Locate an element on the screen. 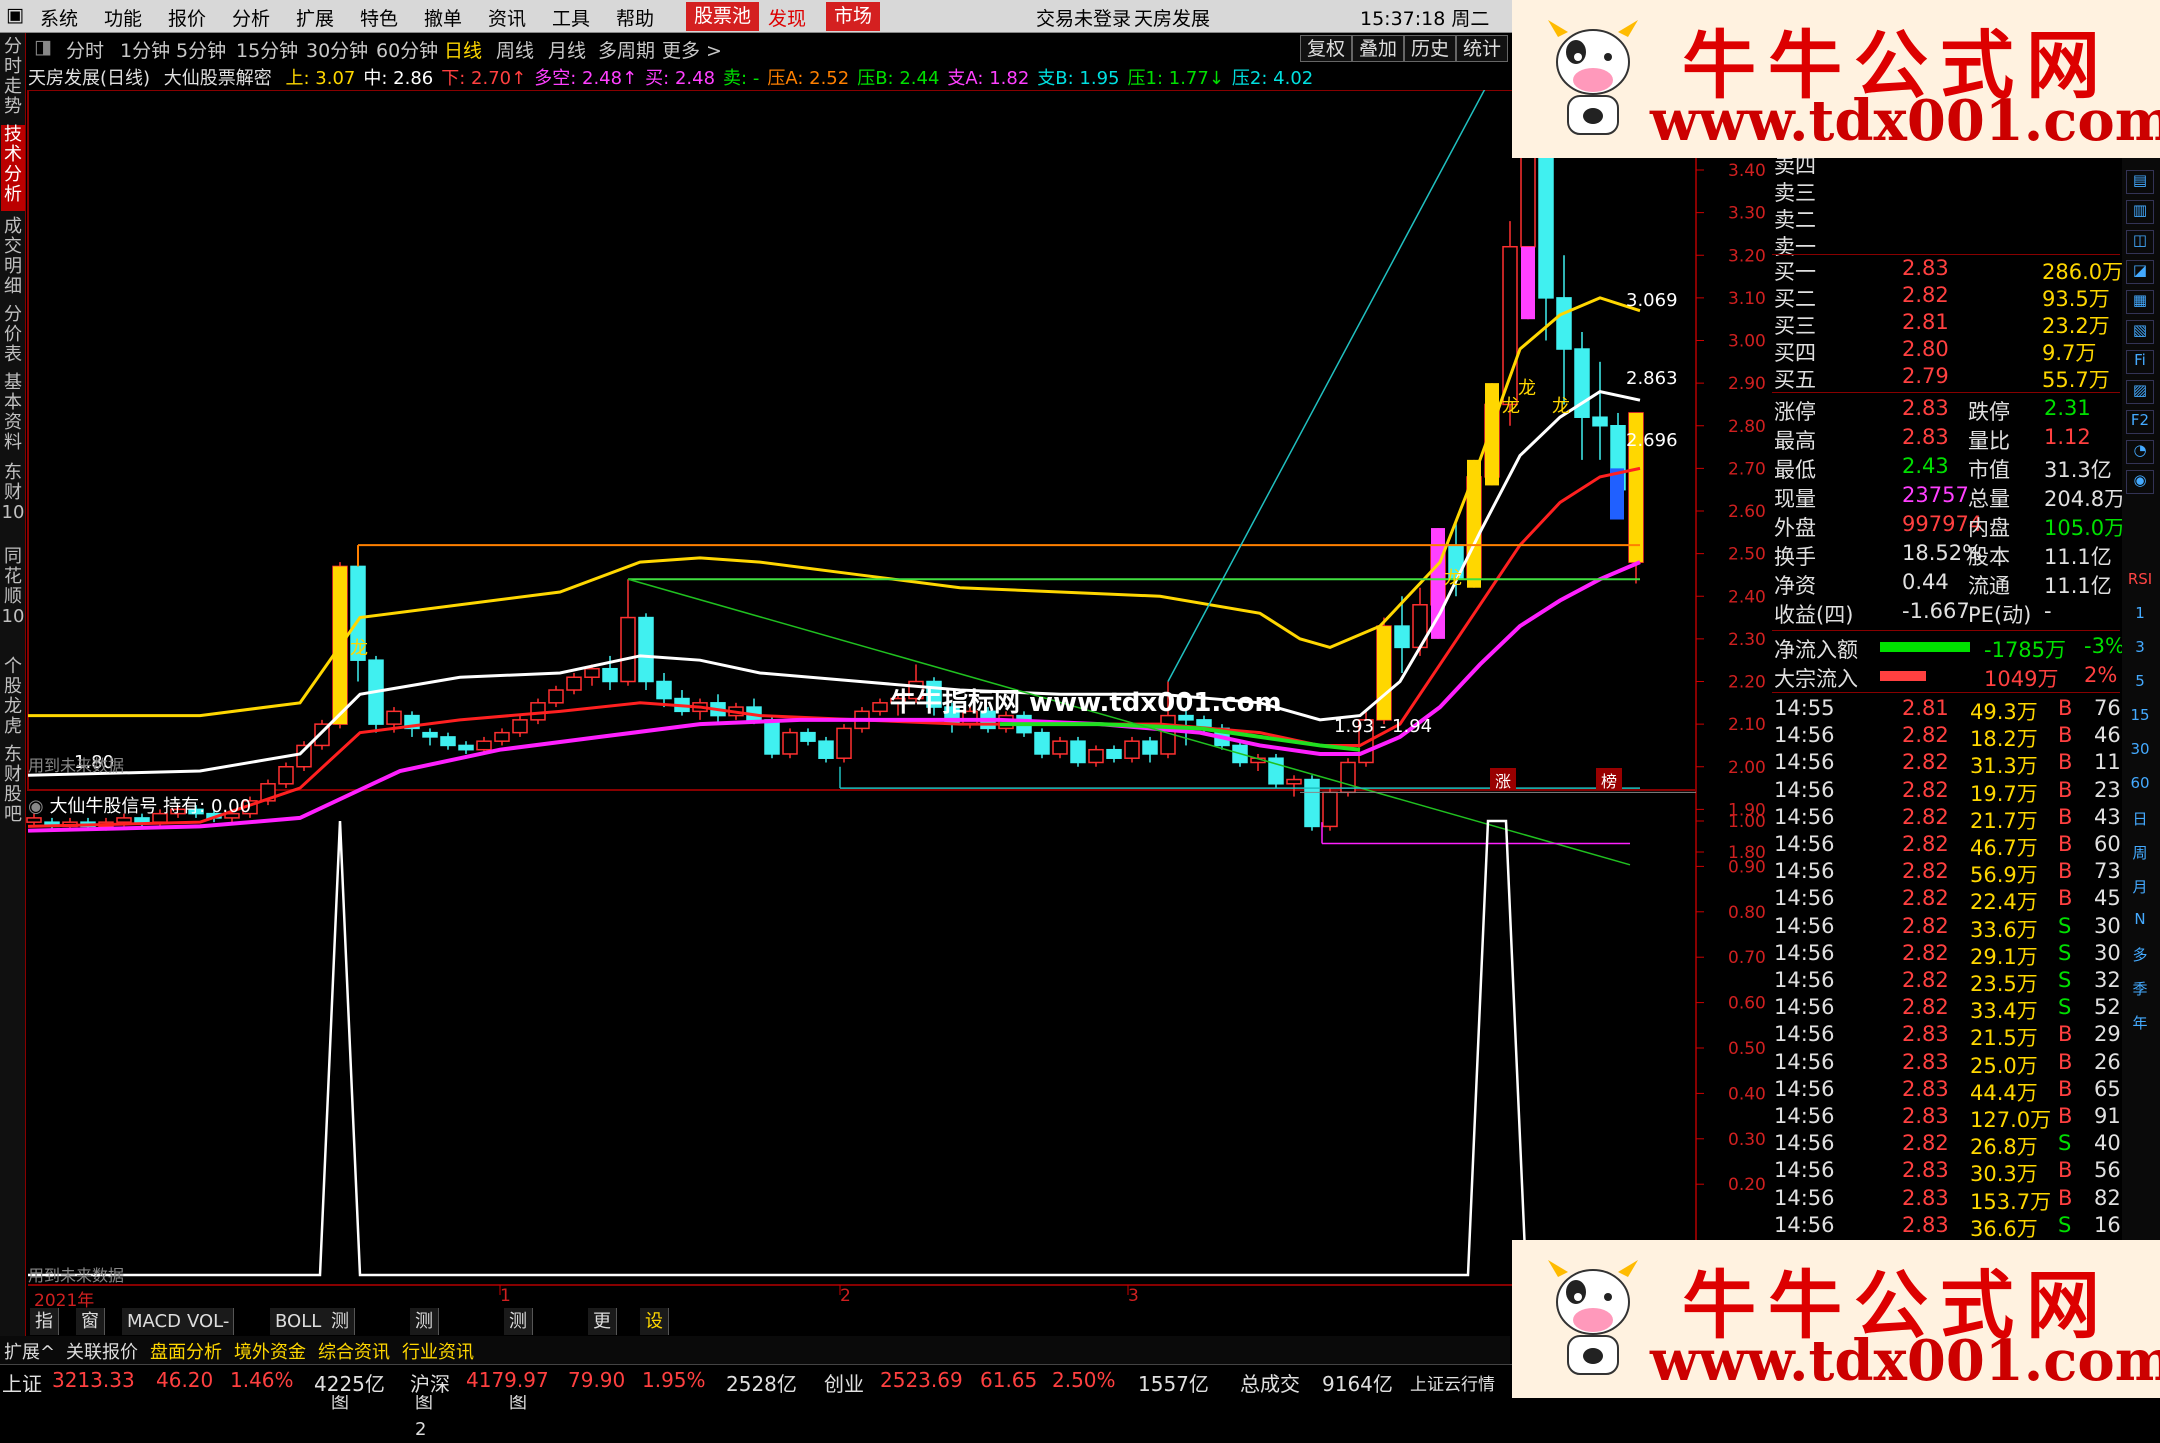 Image resolution: width=2160 pixels, height=1443 pixels. tab-test-chart2: 测试幅图2 is located at coordinates (424, 1374).